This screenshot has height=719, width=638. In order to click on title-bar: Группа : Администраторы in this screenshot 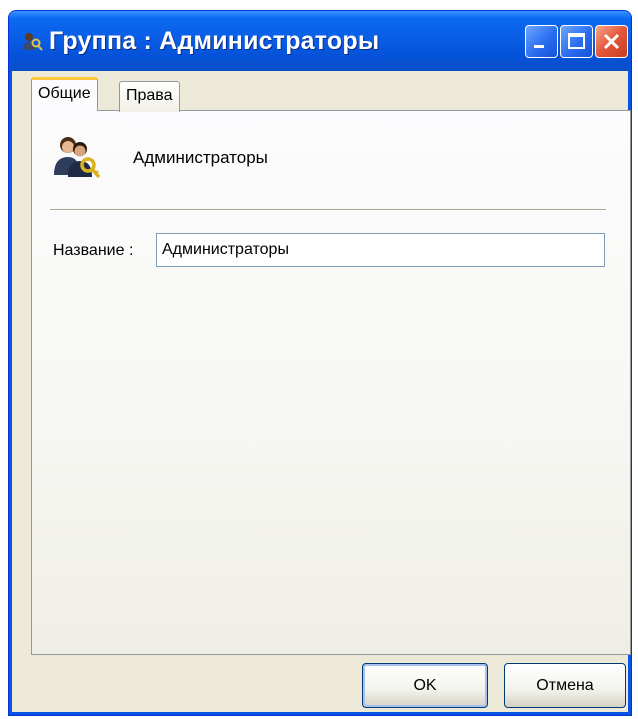, I will do `click(320, 41)`.